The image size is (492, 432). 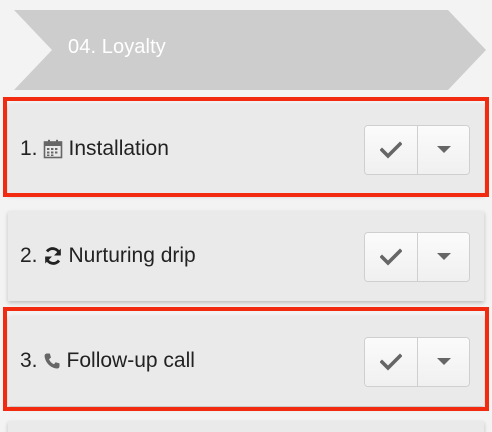 I want to click on stage-title: 04. Loyalty, so click(x=117, y=47).